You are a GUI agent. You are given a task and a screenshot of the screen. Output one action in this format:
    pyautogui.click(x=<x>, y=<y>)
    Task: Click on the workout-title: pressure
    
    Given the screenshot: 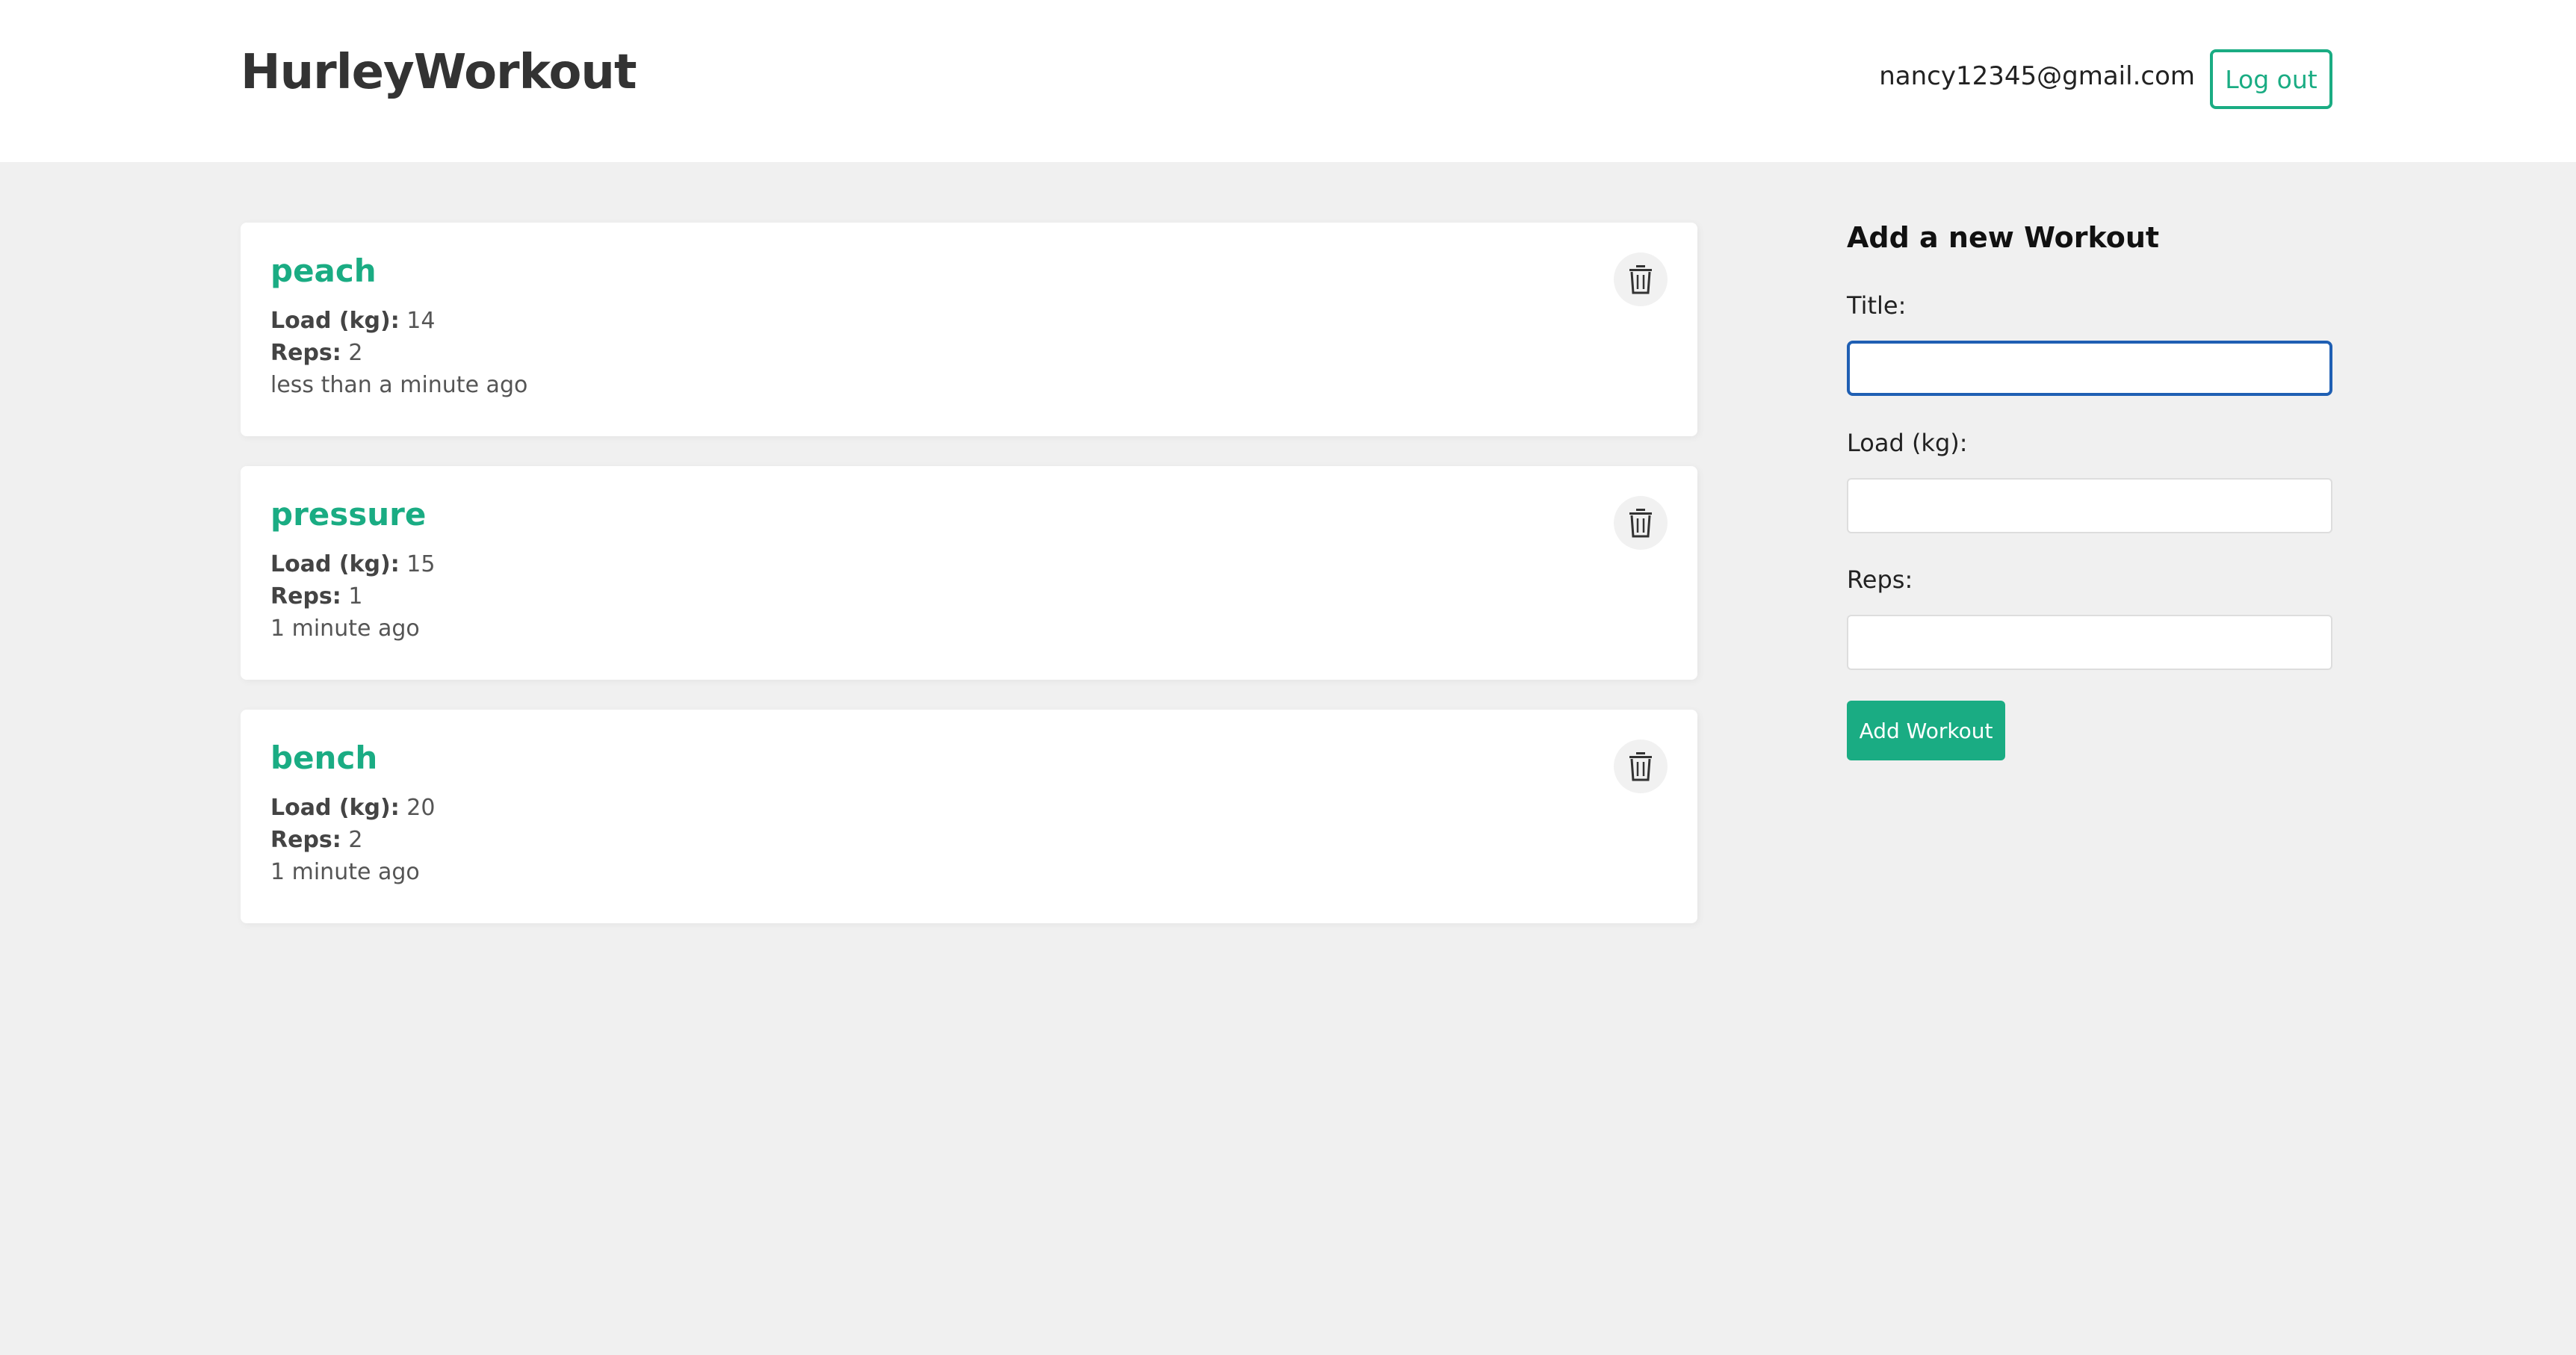 What is the action you would take?
    pyautogui.click(x=348, y=514)
    